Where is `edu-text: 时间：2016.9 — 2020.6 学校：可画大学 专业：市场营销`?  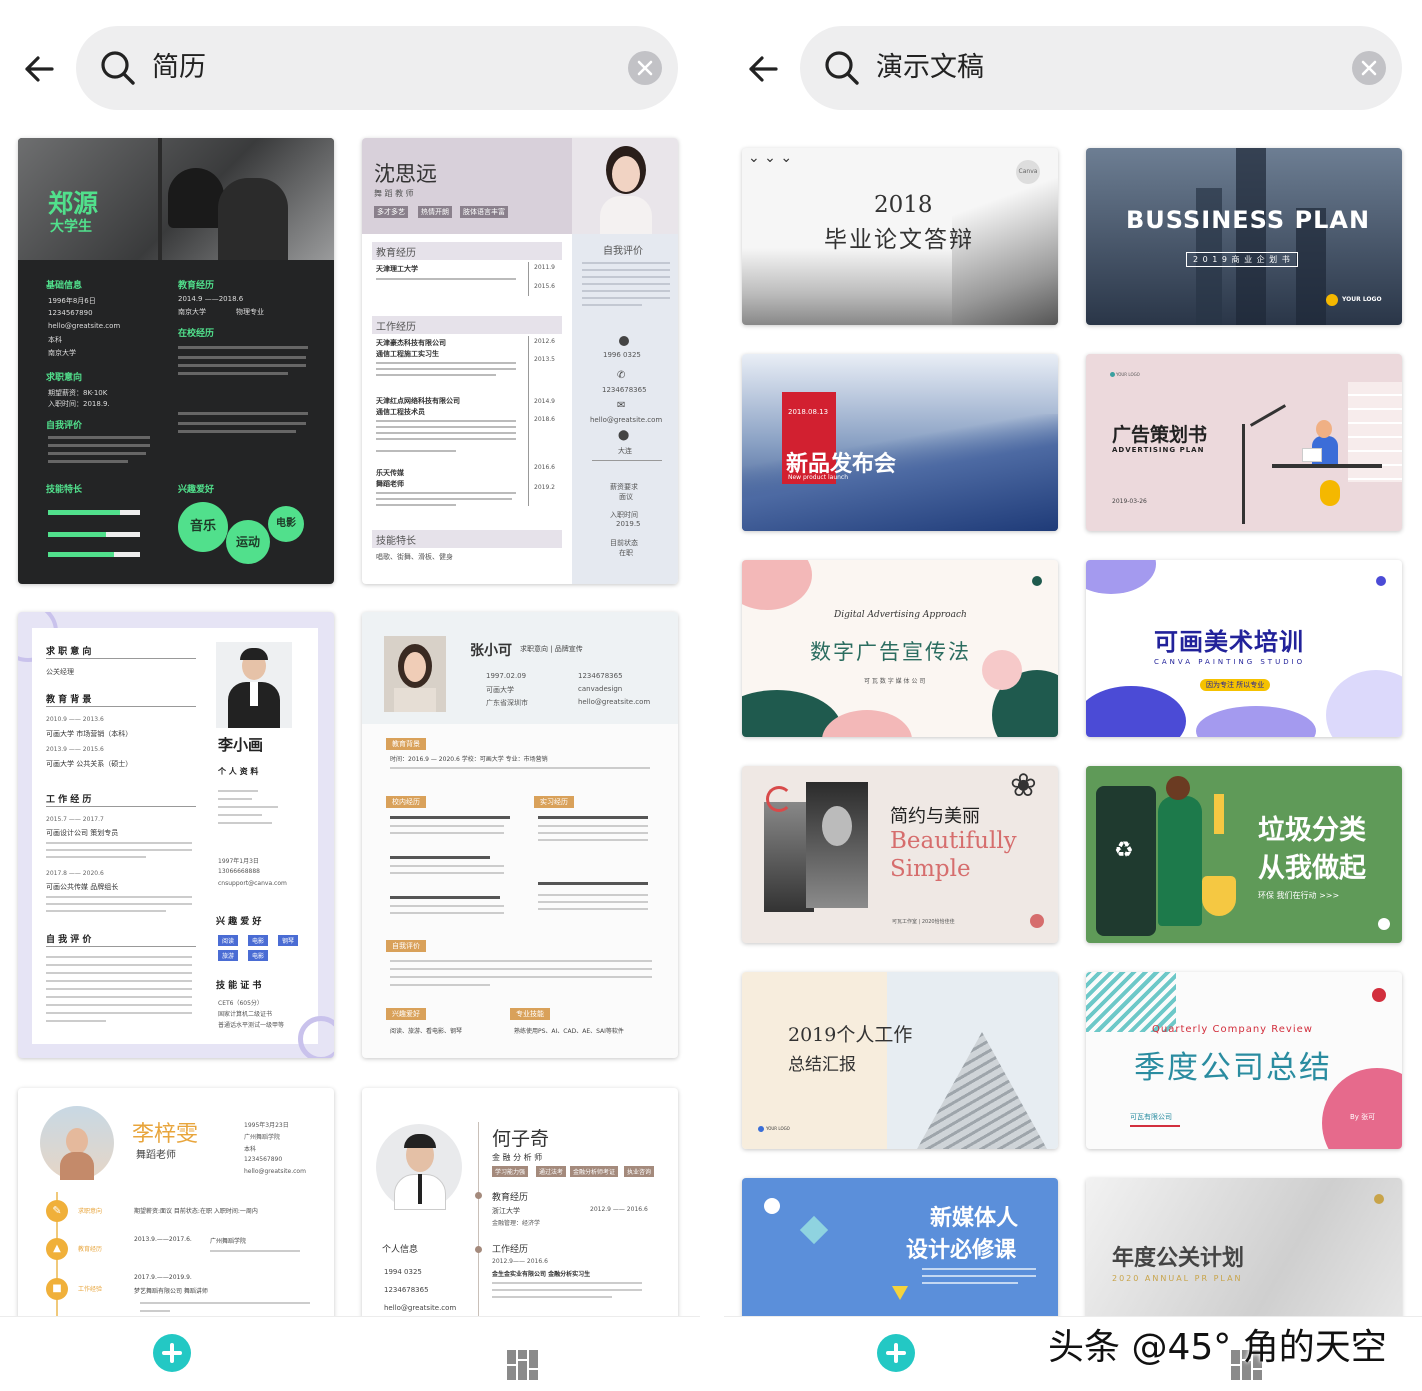
edu-text: 时间：2016.9 — 2020.6 学校：可画大学 专业：市场营销 is located at coordinates (469, 759).